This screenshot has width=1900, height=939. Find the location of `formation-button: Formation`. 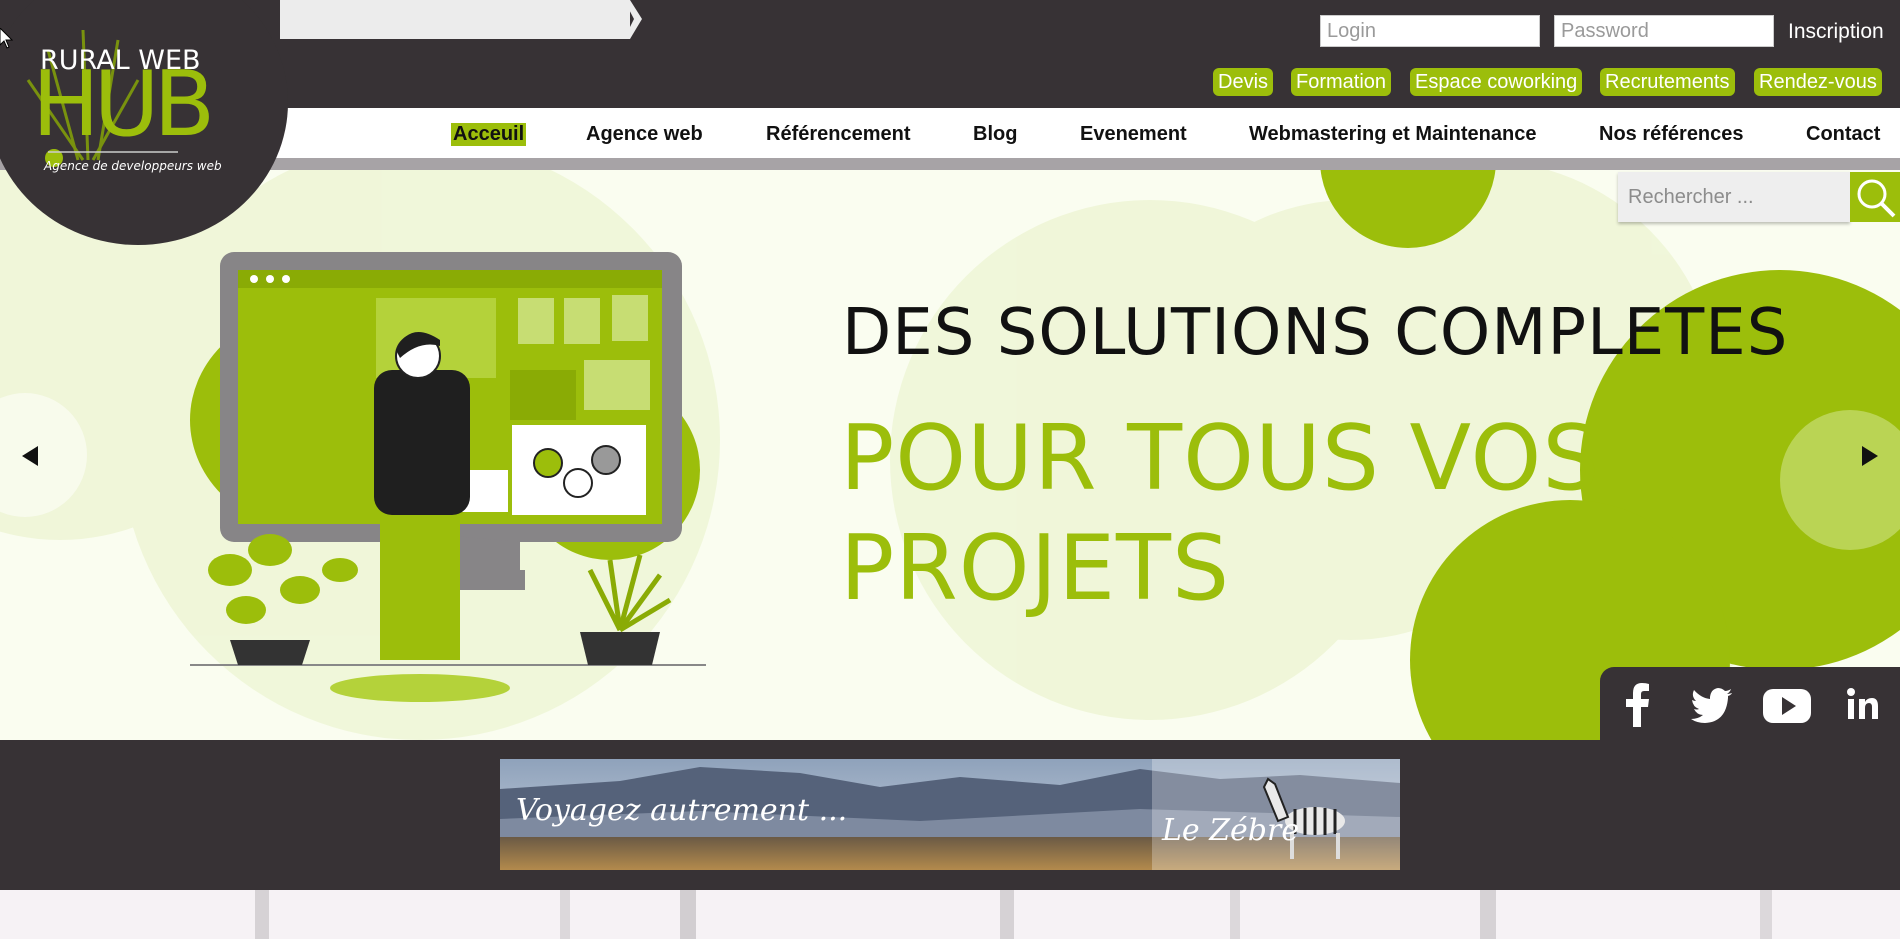

formation-button: Formation is located at coordinates (1341, 82).